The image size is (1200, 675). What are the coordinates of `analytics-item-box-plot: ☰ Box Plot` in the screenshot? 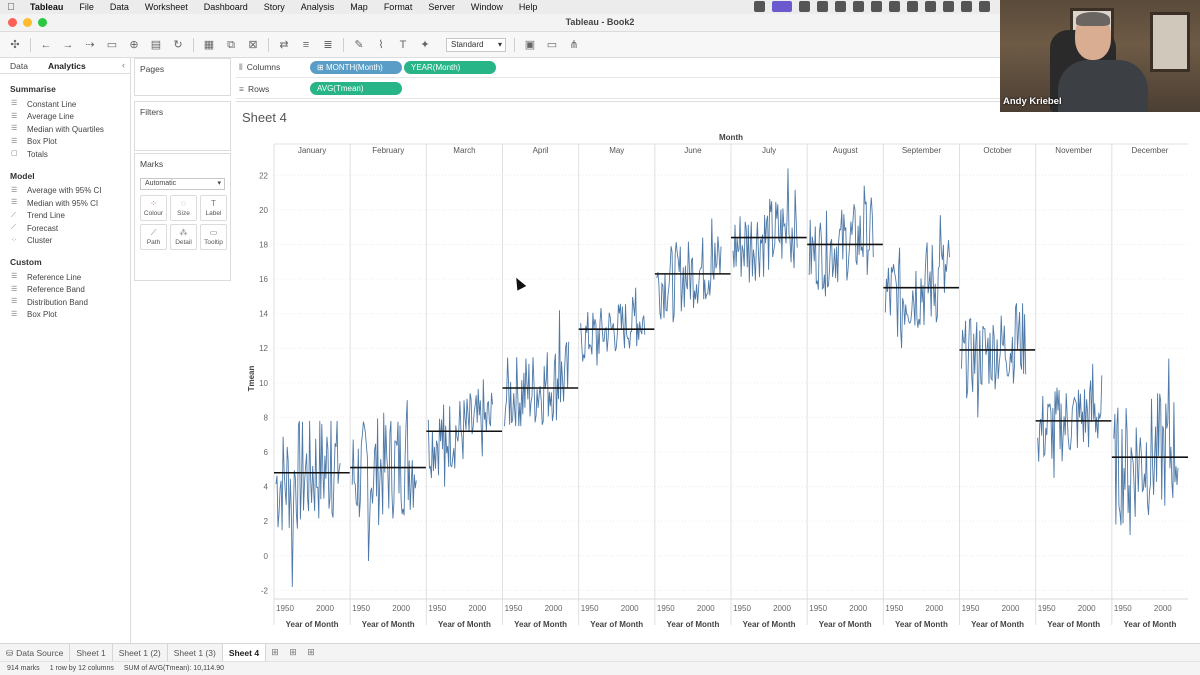 It's located at (65, 142).